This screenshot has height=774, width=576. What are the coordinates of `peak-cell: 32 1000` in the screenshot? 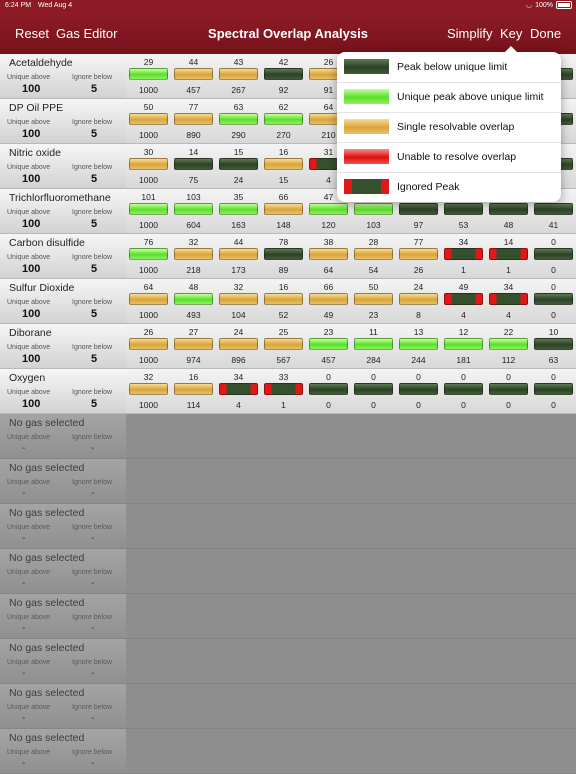 It's located at (148, 391).